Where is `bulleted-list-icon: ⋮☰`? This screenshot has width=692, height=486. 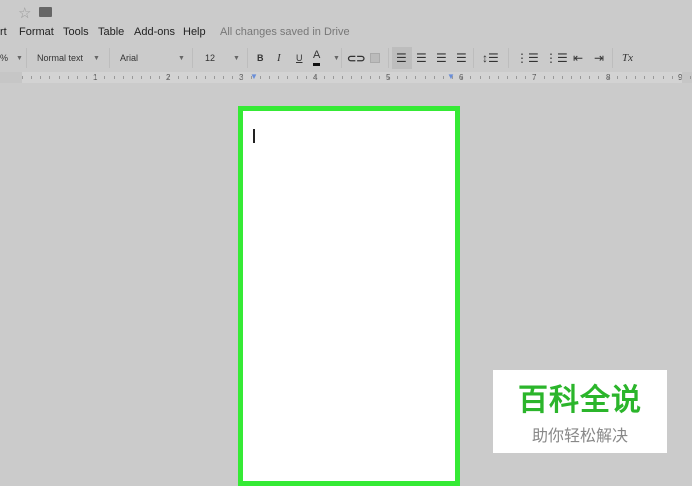 bulleted-list-icon: ⋮☰ is located at coordinates (556, 58).